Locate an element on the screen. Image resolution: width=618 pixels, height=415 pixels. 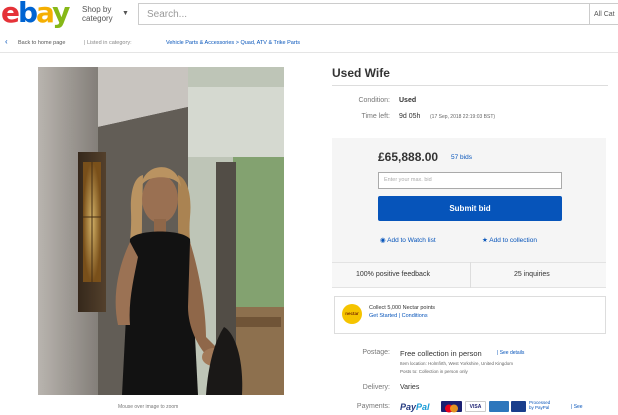
collection-label: Add to collection is located at coordinates (513, 240).